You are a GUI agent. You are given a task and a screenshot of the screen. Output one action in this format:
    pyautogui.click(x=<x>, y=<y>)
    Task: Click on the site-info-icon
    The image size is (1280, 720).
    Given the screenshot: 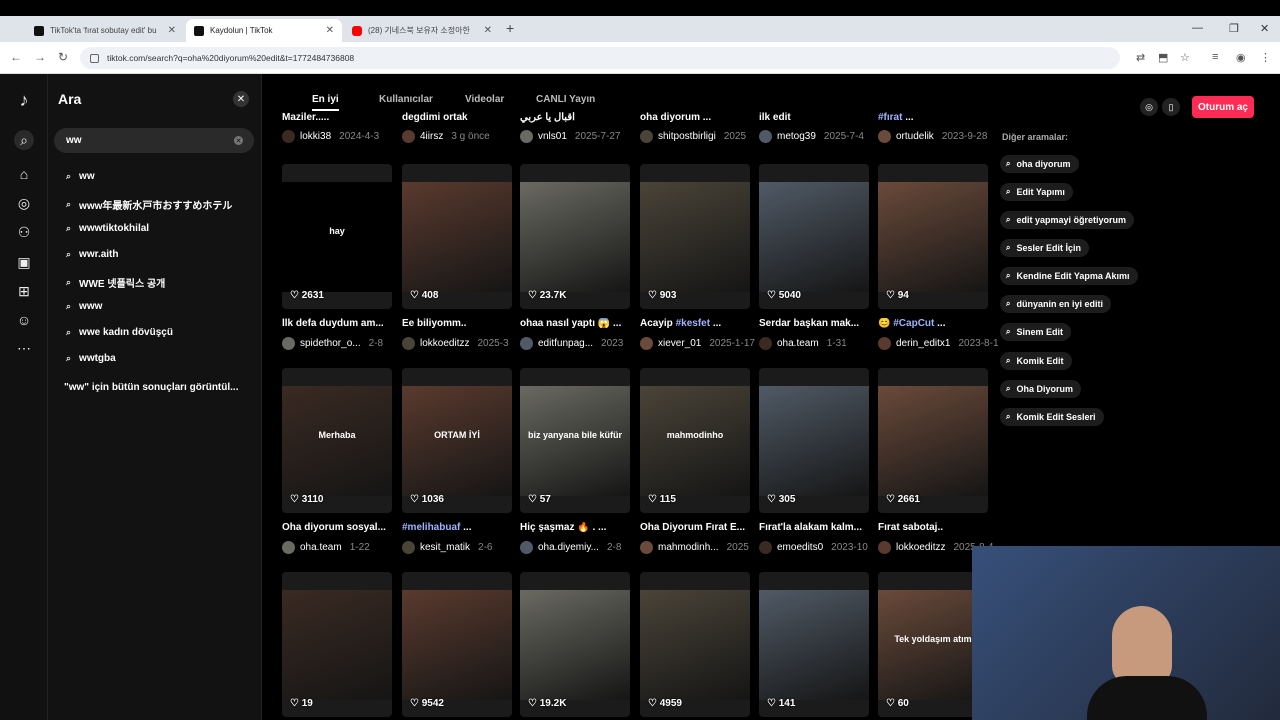 What is the action you would take?
    pyautogui.click(x=94, y=58)
    